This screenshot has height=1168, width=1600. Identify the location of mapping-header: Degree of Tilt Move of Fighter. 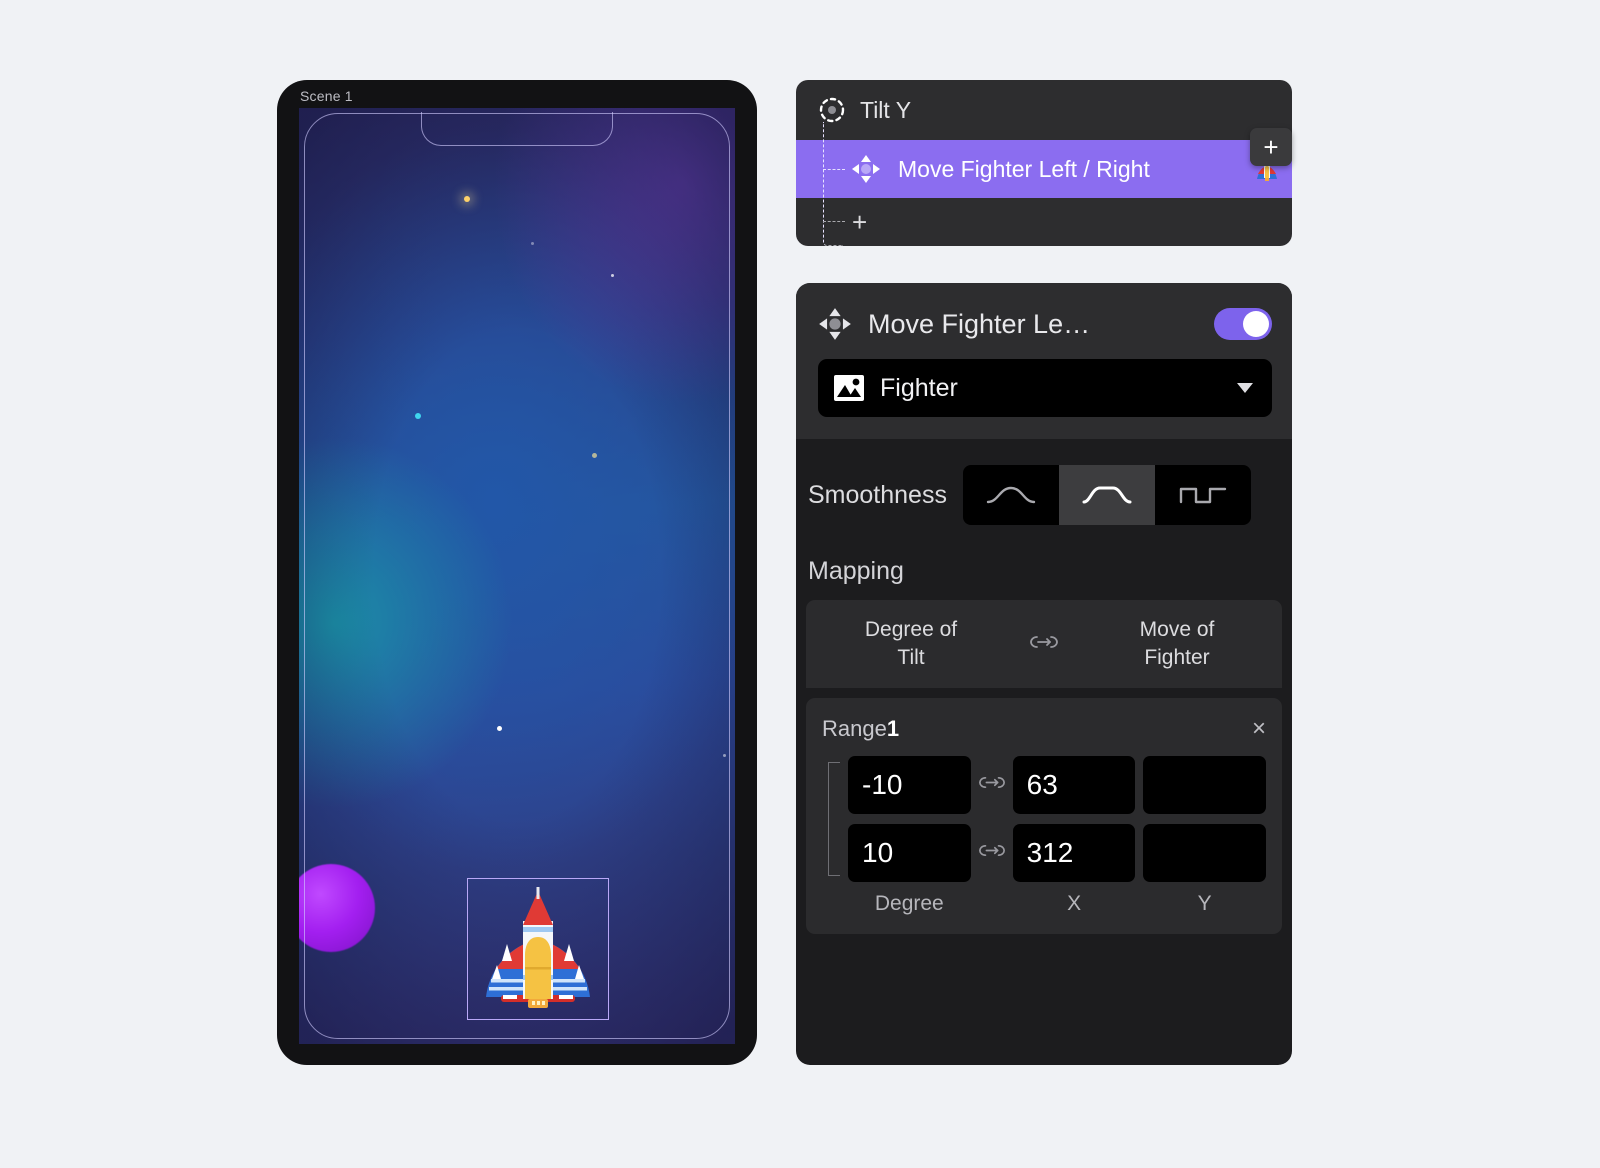
(1044, 644).